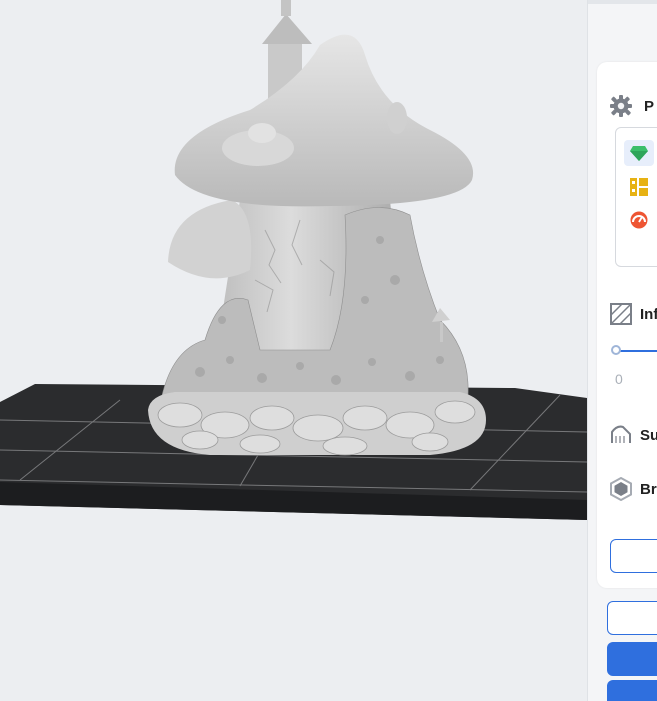  Describe the element at coordinates (648, 314) in the screenshot. I see `infill-label: Inf` at that location.